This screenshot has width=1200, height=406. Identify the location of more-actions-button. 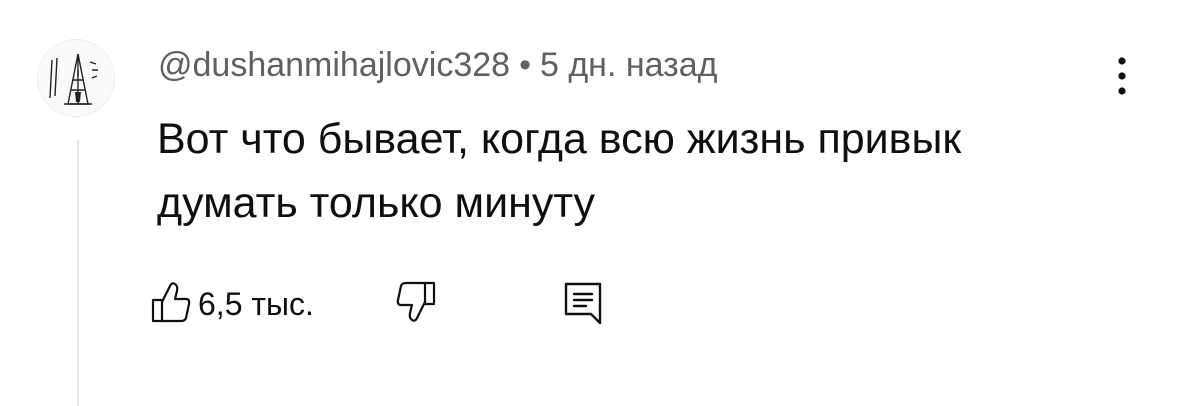
(1122, 76).